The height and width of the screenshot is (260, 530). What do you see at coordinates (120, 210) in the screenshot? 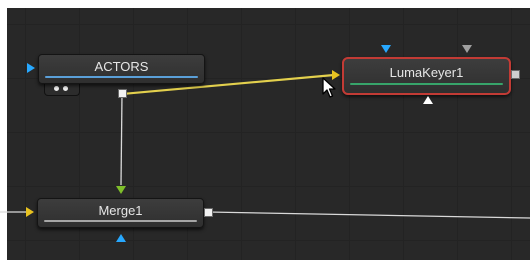
I see `merge-node-label: Merge1` at bounding box center [120, 210].